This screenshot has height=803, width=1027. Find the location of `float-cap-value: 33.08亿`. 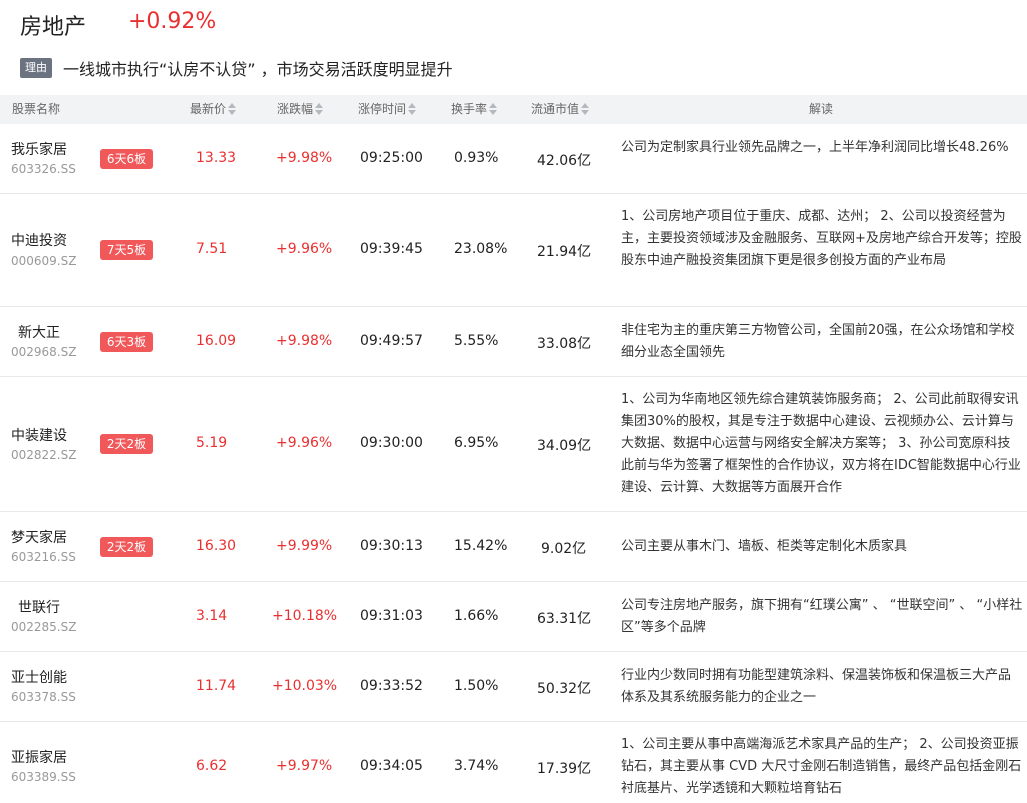

float-cap-value: 33.08亿 is located at coordinates (564, 344).